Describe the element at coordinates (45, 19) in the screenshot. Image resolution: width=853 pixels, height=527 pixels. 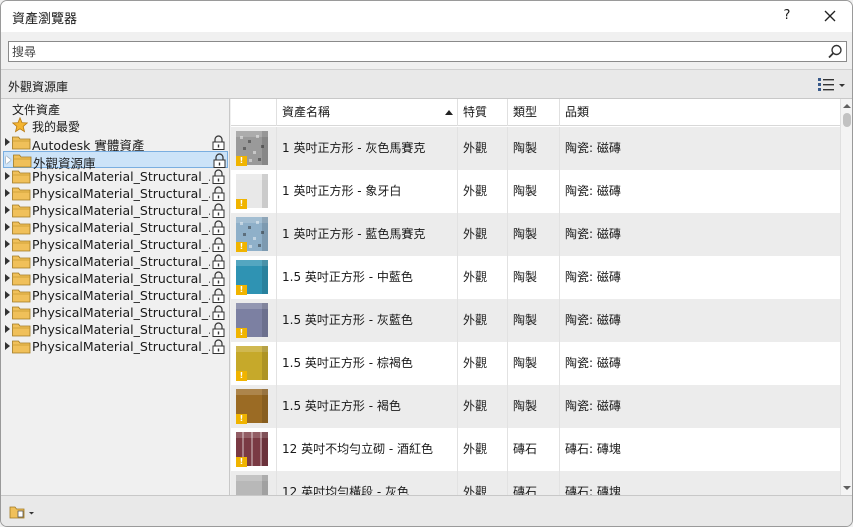
I see `window-title: 資產瀏覽器` at that location.